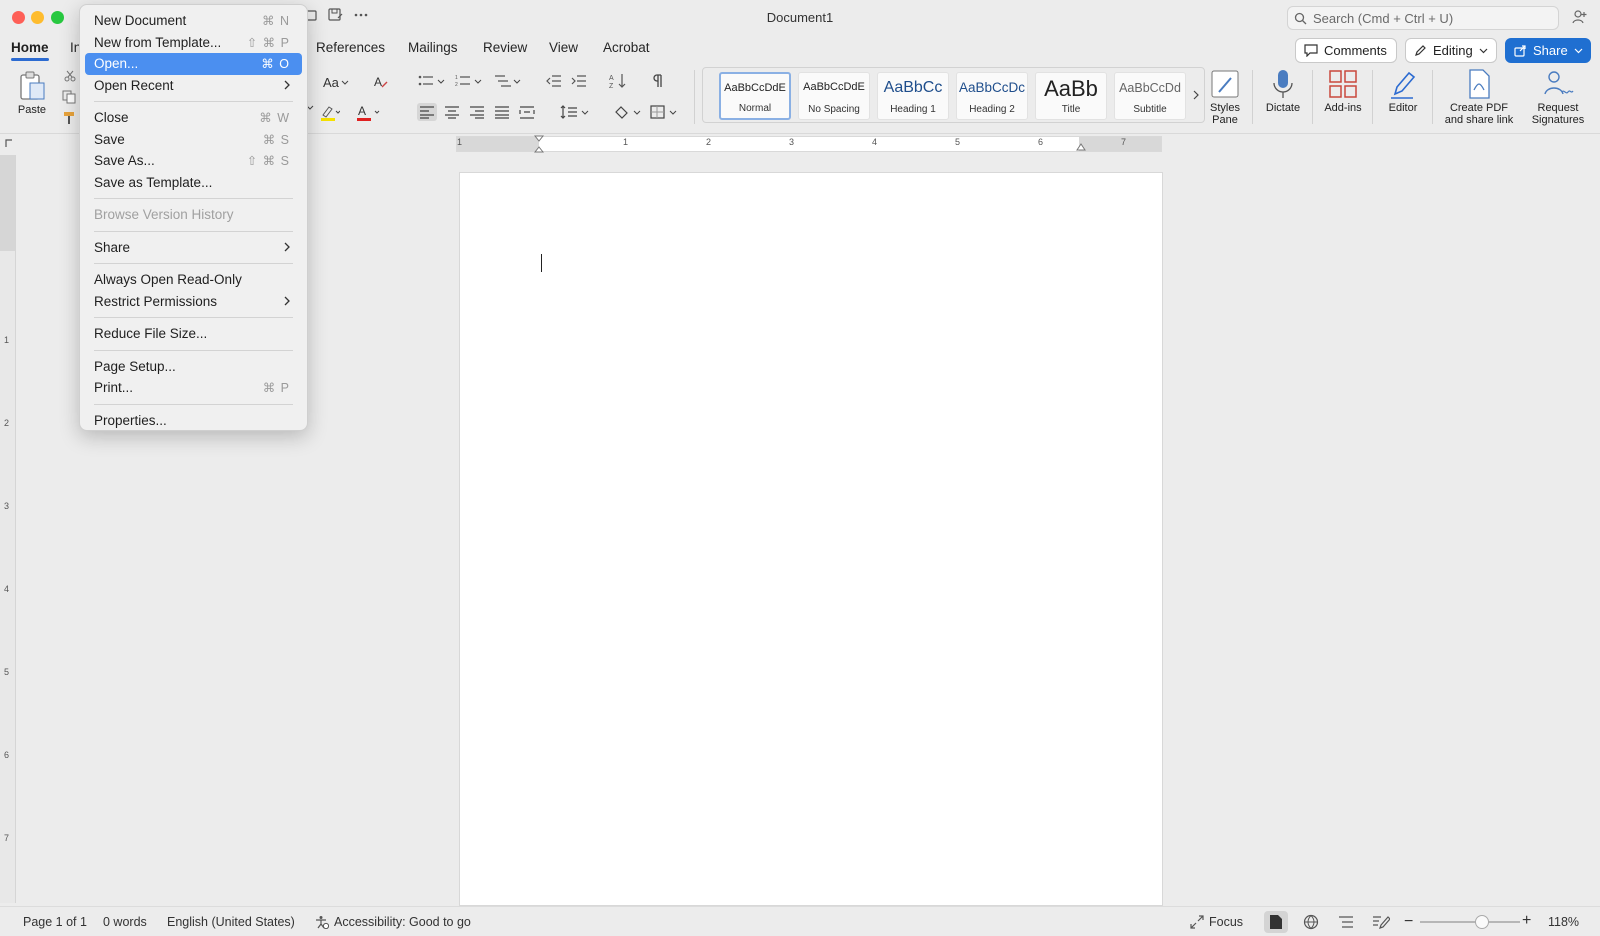 The height and width of the screenshot is (936, 1600). I want to click on borders-icon, so click(665, 112).